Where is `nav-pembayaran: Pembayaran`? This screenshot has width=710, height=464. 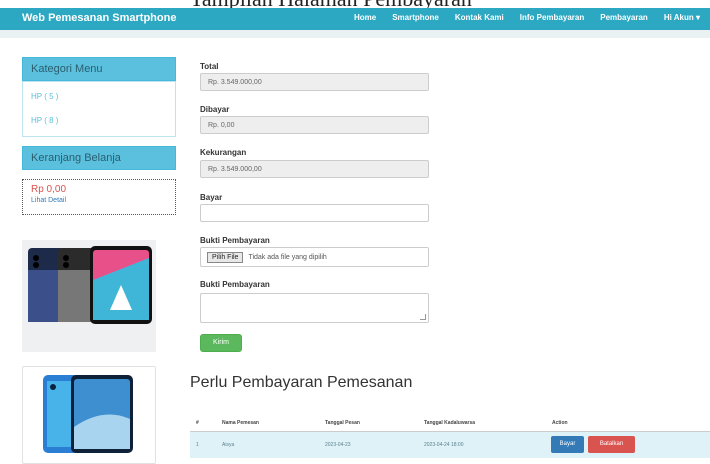 nav-pembayaran: Pembayaran is located at coordinates (624, 17).